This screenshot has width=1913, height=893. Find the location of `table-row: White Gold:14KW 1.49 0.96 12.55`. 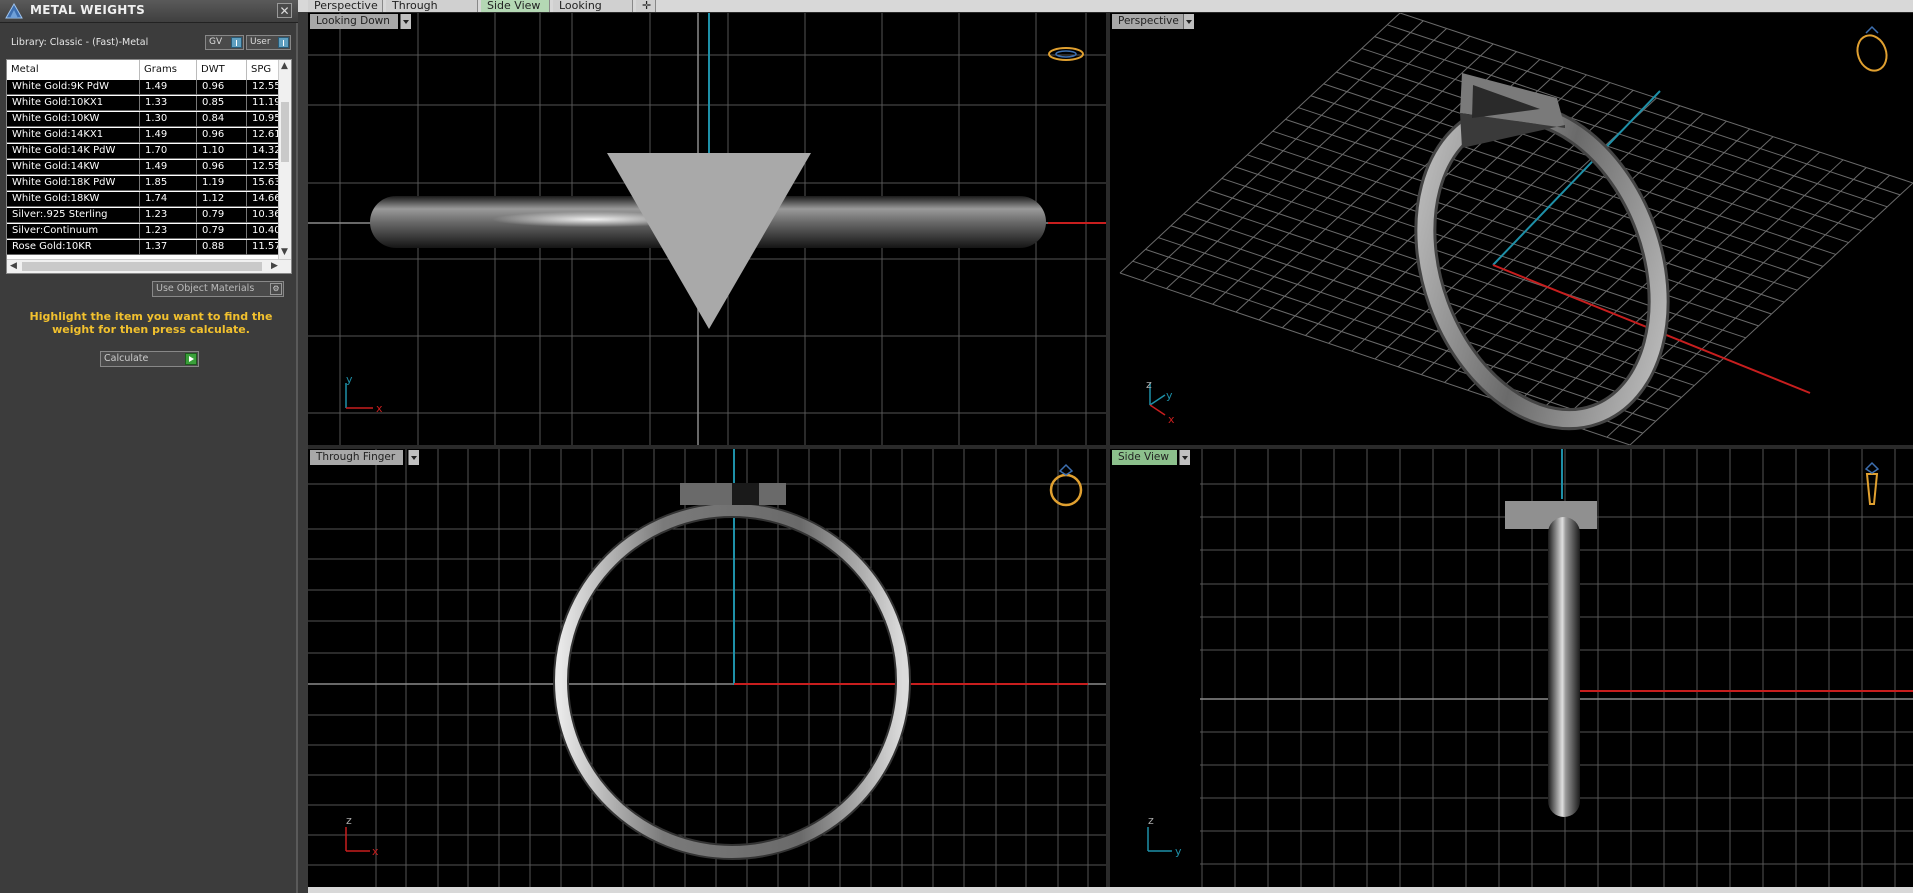

table-row: White Gold:14KW 1.49 0.96 12.55 is located at coordinates (143, 167).